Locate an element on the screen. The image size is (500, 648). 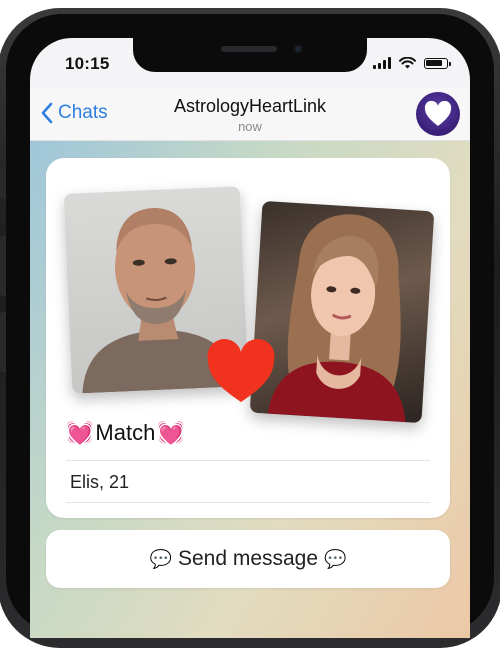
battery-icon is located at coordinates (437, 63).